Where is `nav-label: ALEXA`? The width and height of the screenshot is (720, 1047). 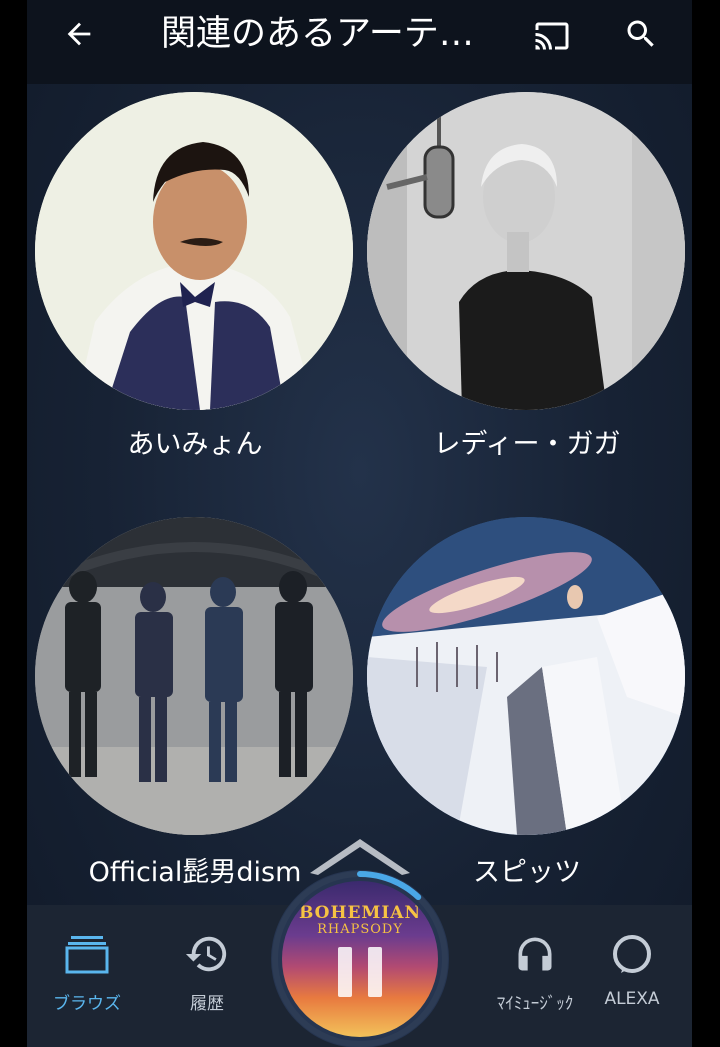 nav-label: ALEXA is located at coordinates (632, 999).